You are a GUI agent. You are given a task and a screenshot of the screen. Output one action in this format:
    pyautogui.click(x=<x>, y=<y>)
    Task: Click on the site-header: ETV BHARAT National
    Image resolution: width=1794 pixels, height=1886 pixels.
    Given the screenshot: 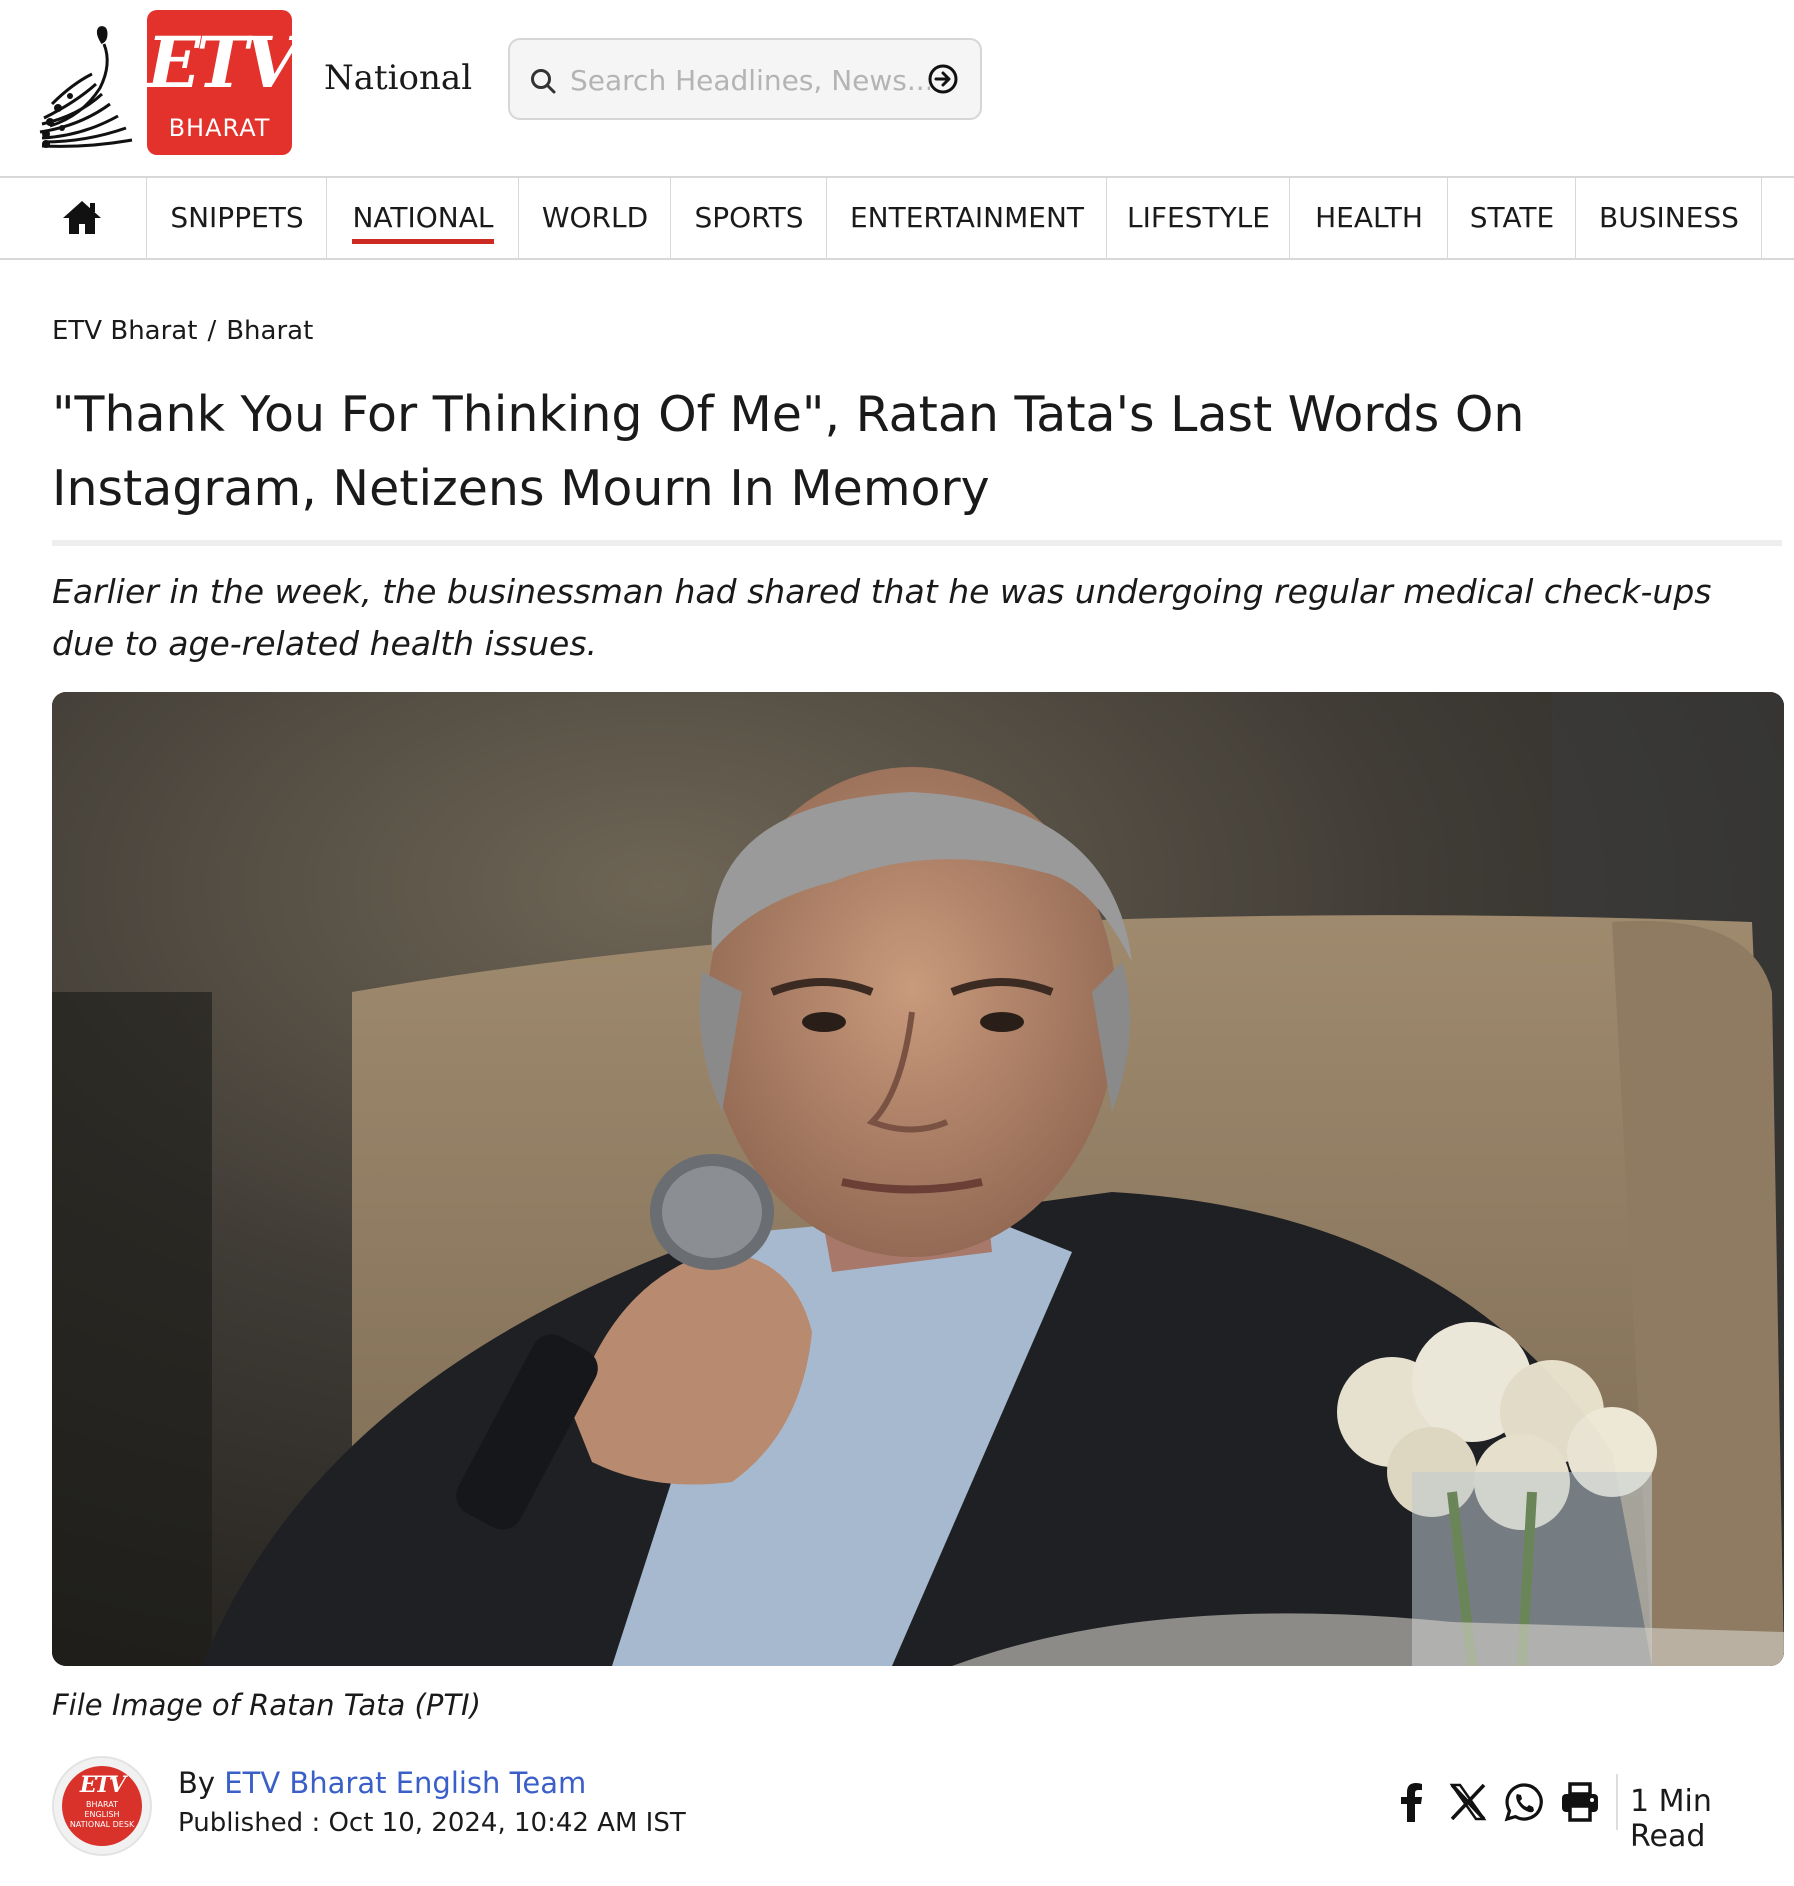 What is the action you would take?
    pyautogui.click(x=897, y=88)
    